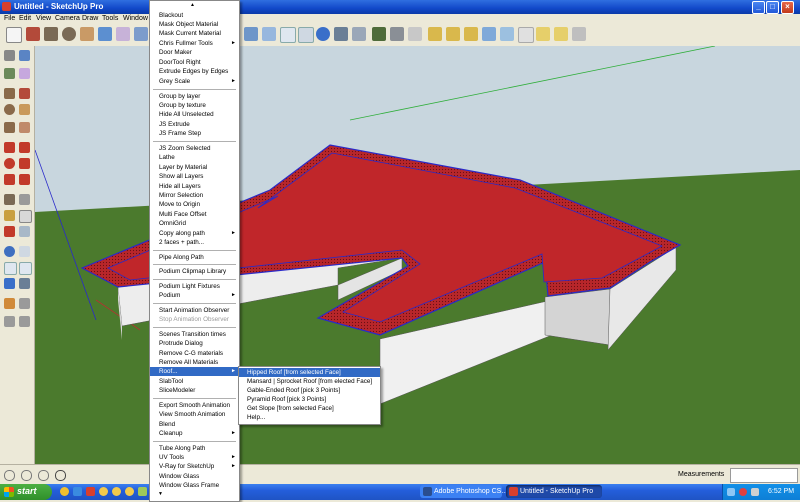 This screenshot has width=800, height=502. I want to click on circle-icon, so click(9, 109).